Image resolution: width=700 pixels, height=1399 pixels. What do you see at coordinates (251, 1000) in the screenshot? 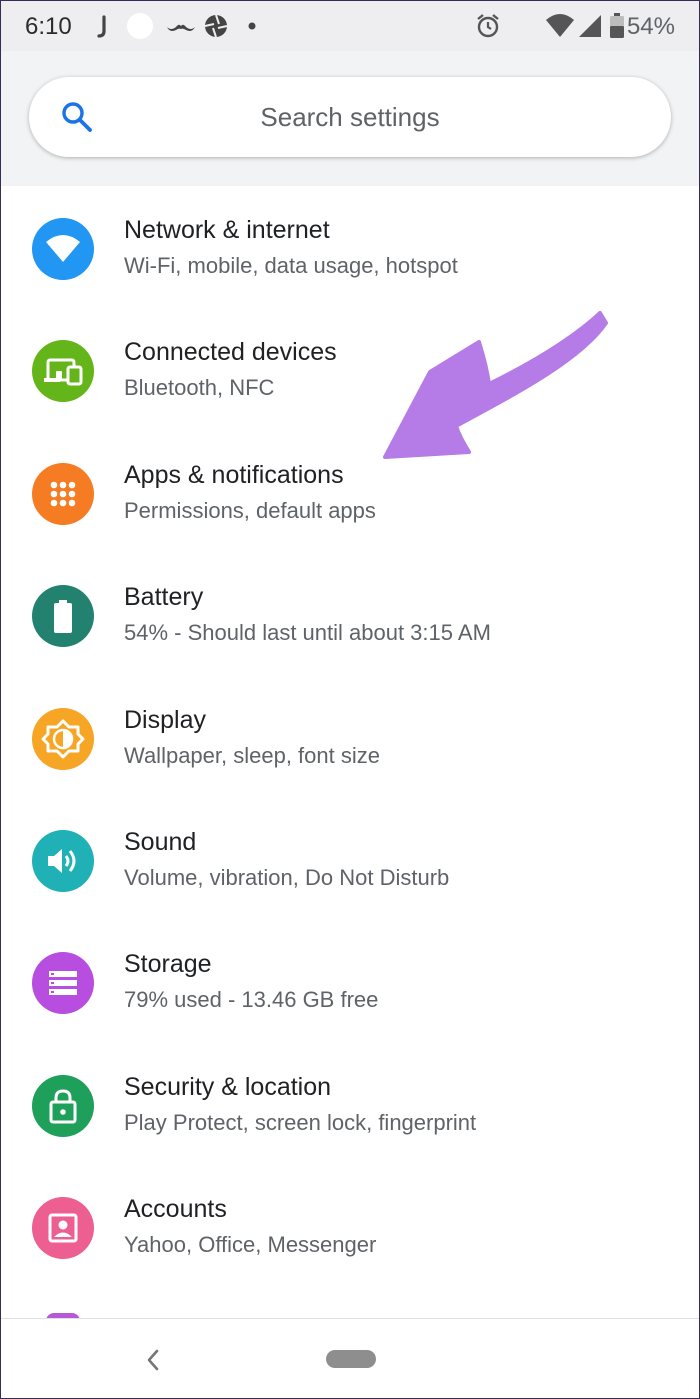
I see `settings-item-subtitle: 79% used - 13.46 GB free` at bounding box center [251, 1000].